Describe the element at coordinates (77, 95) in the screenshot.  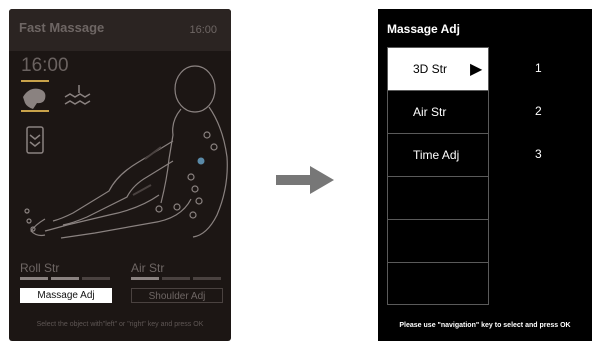
I see `heat-wave-icon` at that location.